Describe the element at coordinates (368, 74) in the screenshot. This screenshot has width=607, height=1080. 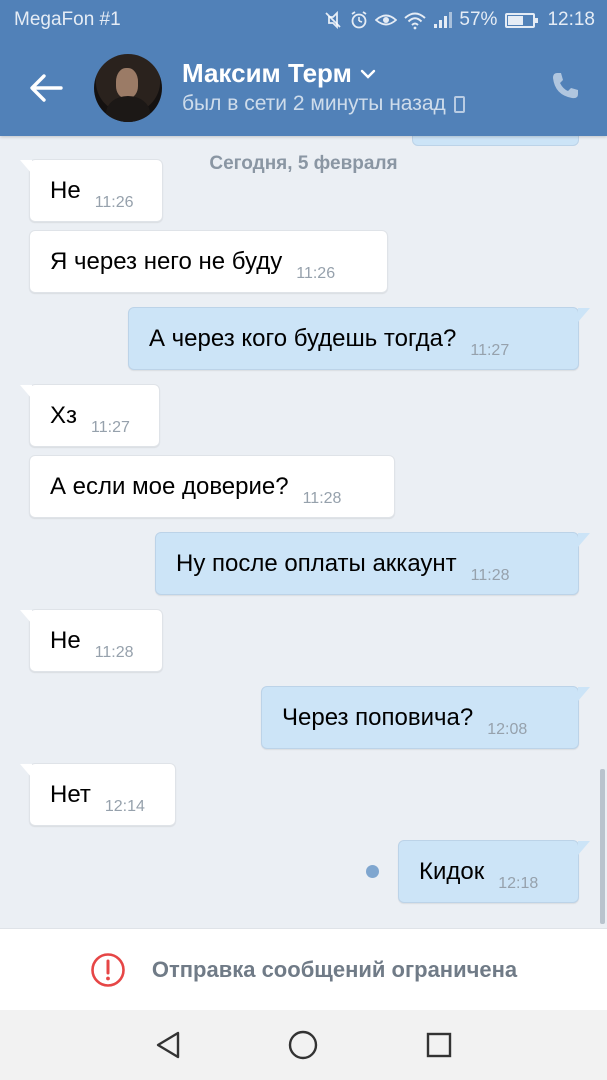
I see `chevron-down-icon` at that location.